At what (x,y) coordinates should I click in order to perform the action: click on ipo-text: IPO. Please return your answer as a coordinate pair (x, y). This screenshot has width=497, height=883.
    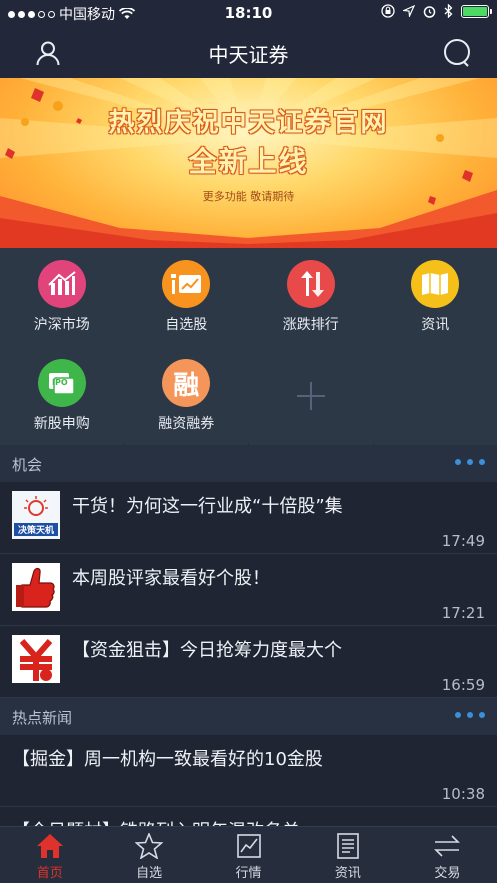
    Looking at the image, I should click on (60, 382).